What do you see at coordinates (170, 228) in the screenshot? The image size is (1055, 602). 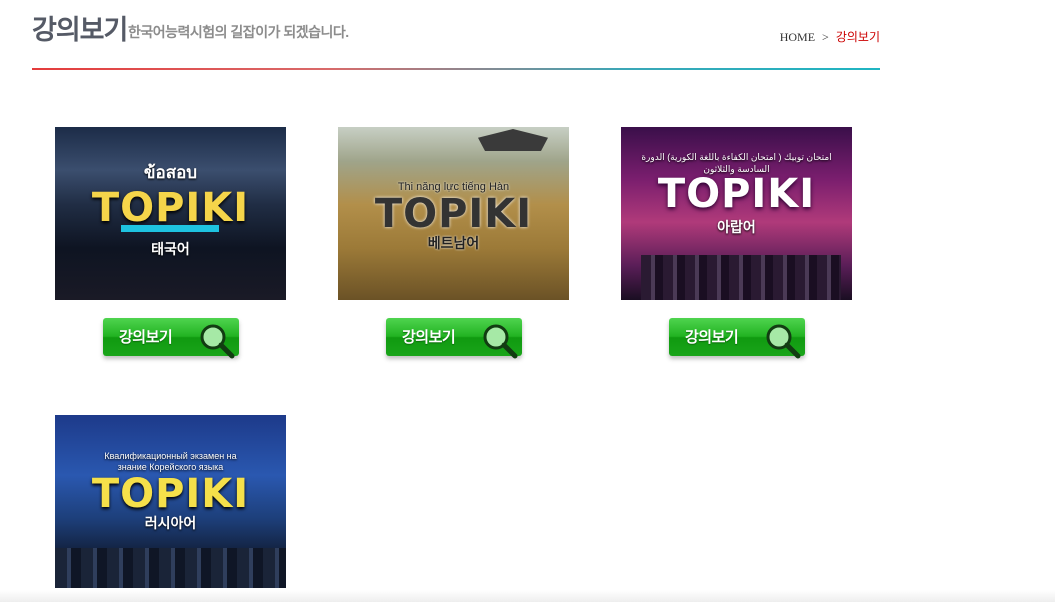 I see `thumbnail-banner-strip` at bounding box center [170, 228].